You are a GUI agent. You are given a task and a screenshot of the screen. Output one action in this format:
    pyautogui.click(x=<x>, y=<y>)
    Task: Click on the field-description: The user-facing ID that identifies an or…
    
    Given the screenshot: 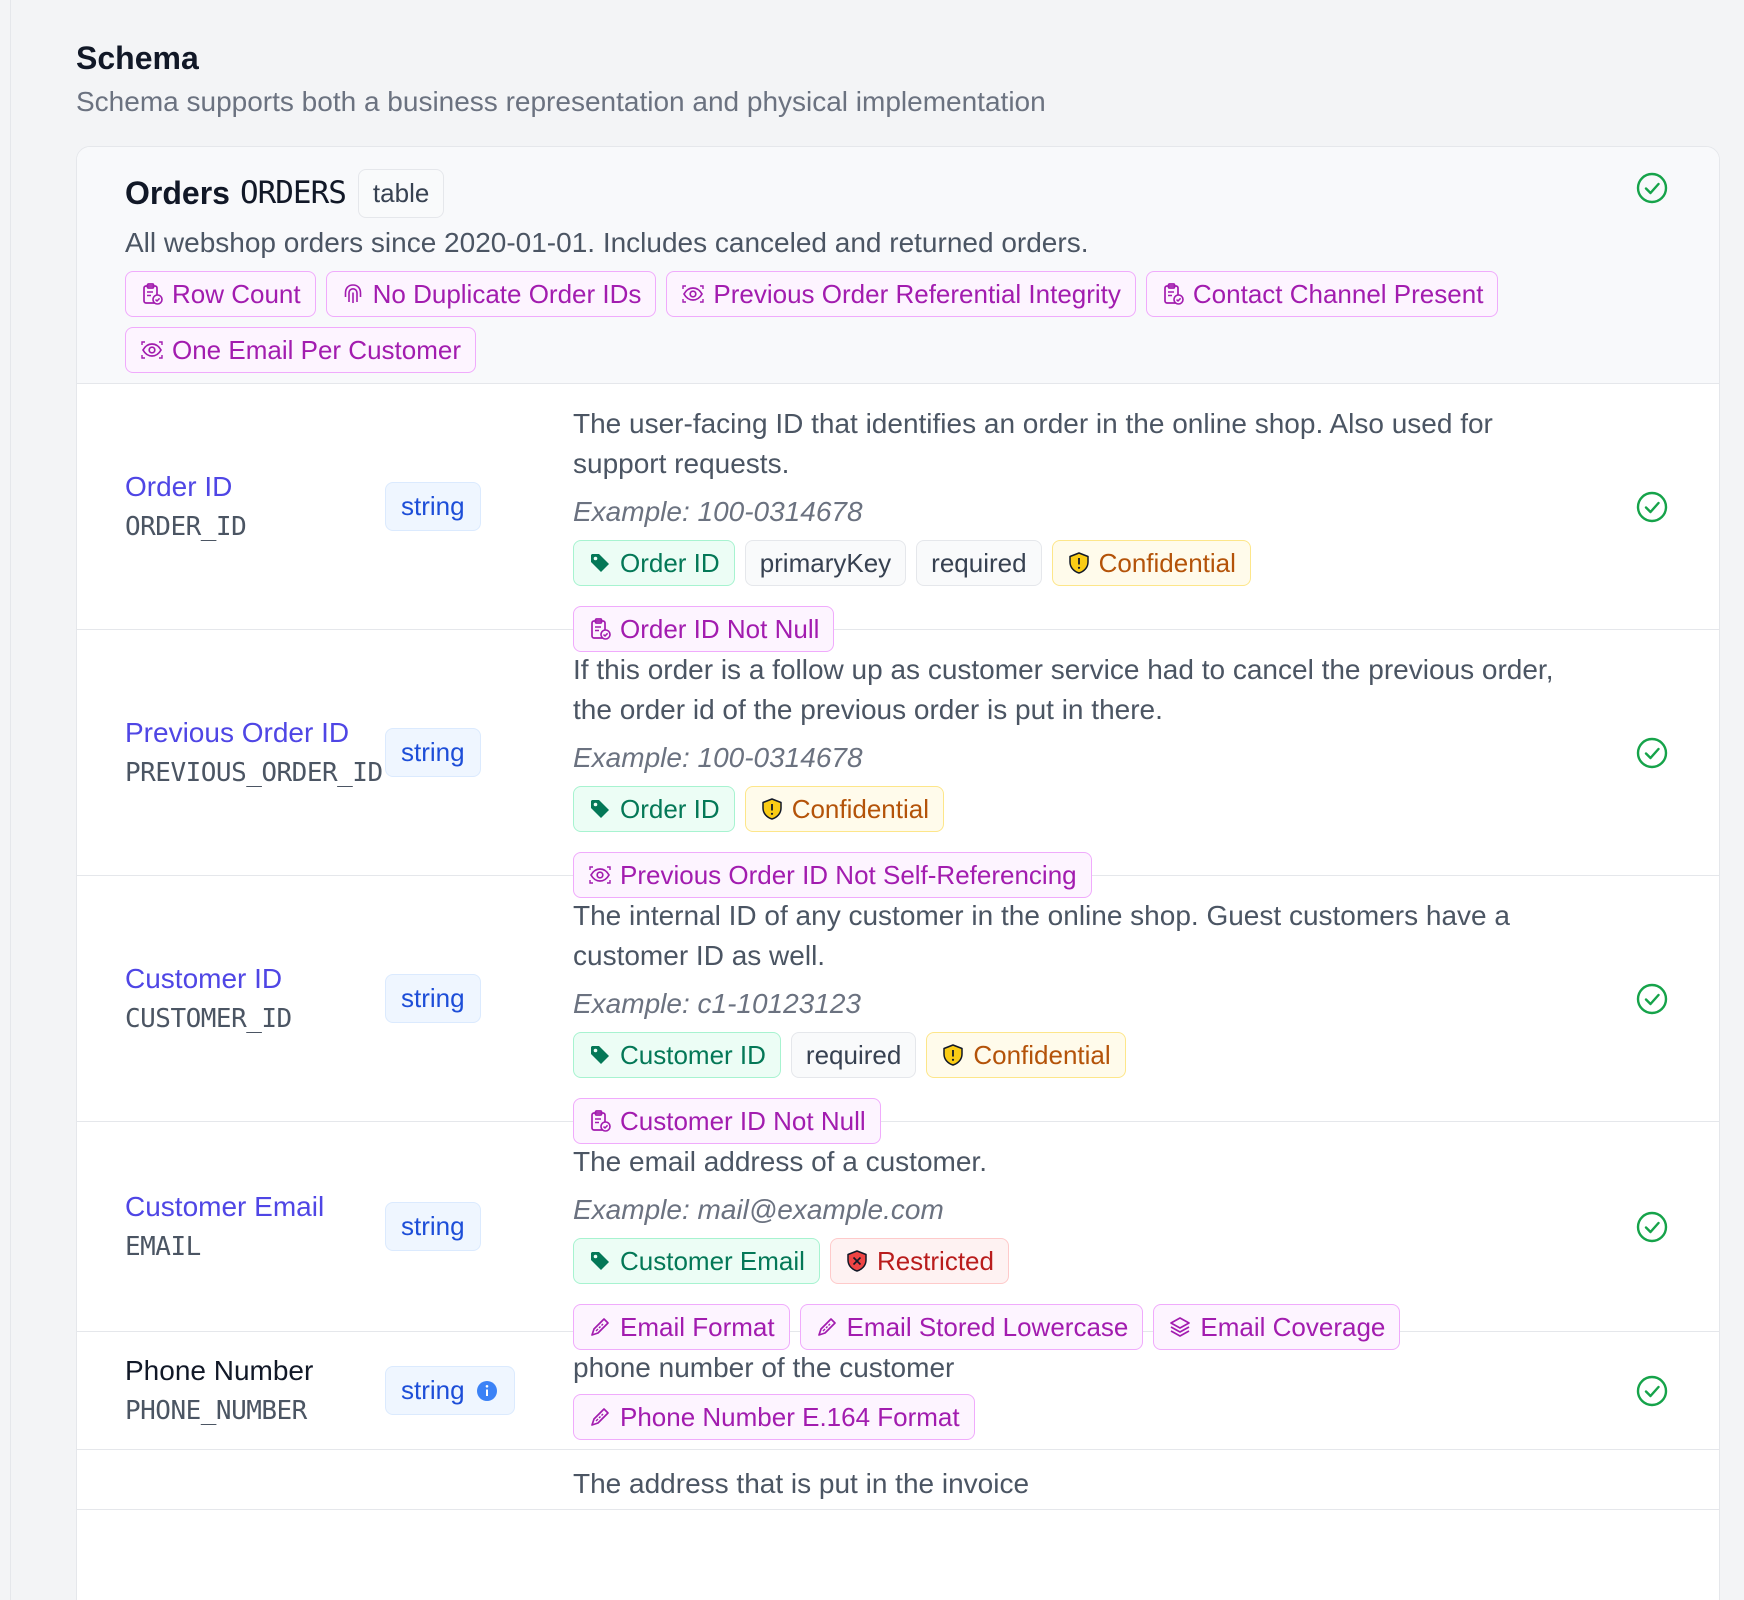 What is the action you would take?
    pyautogui.click(x=1033, y=443)
    